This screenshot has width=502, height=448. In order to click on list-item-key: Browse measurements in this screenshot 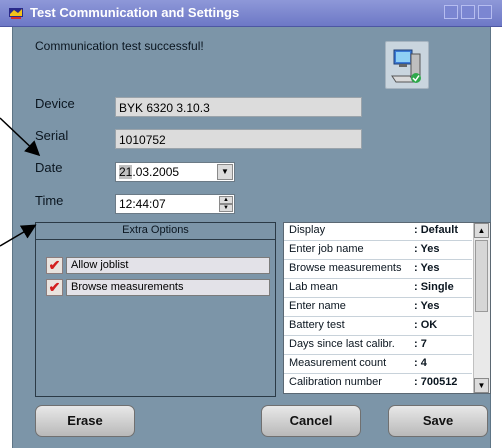, I will do `click(345, 268)`.